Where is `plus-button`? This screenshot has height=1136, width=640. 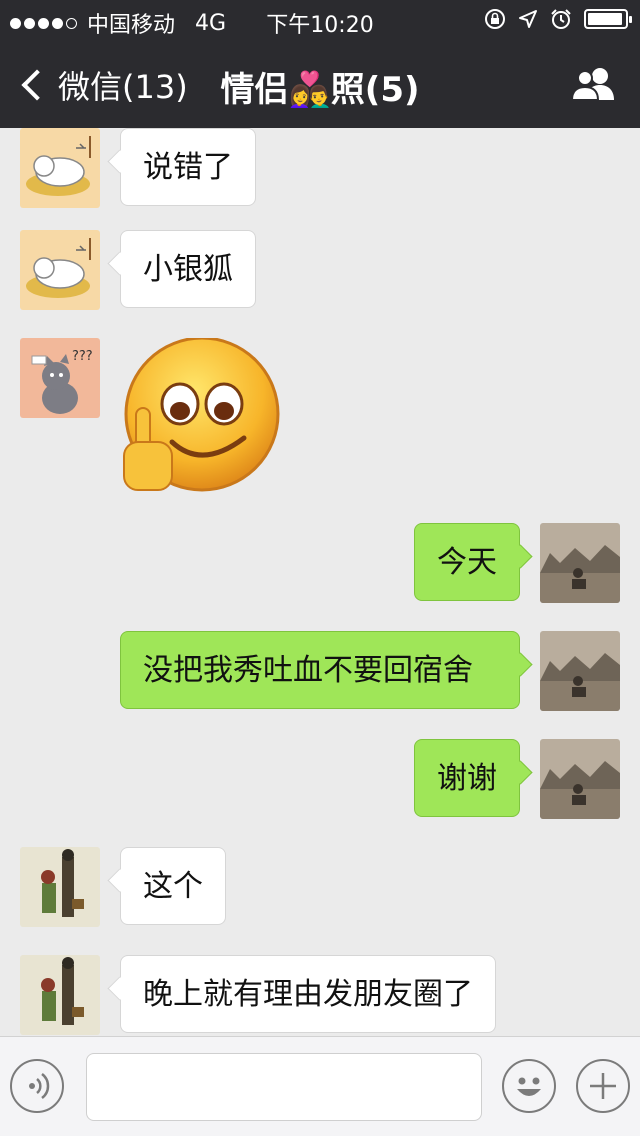 plus-button is located at coordinates (603, 1086).